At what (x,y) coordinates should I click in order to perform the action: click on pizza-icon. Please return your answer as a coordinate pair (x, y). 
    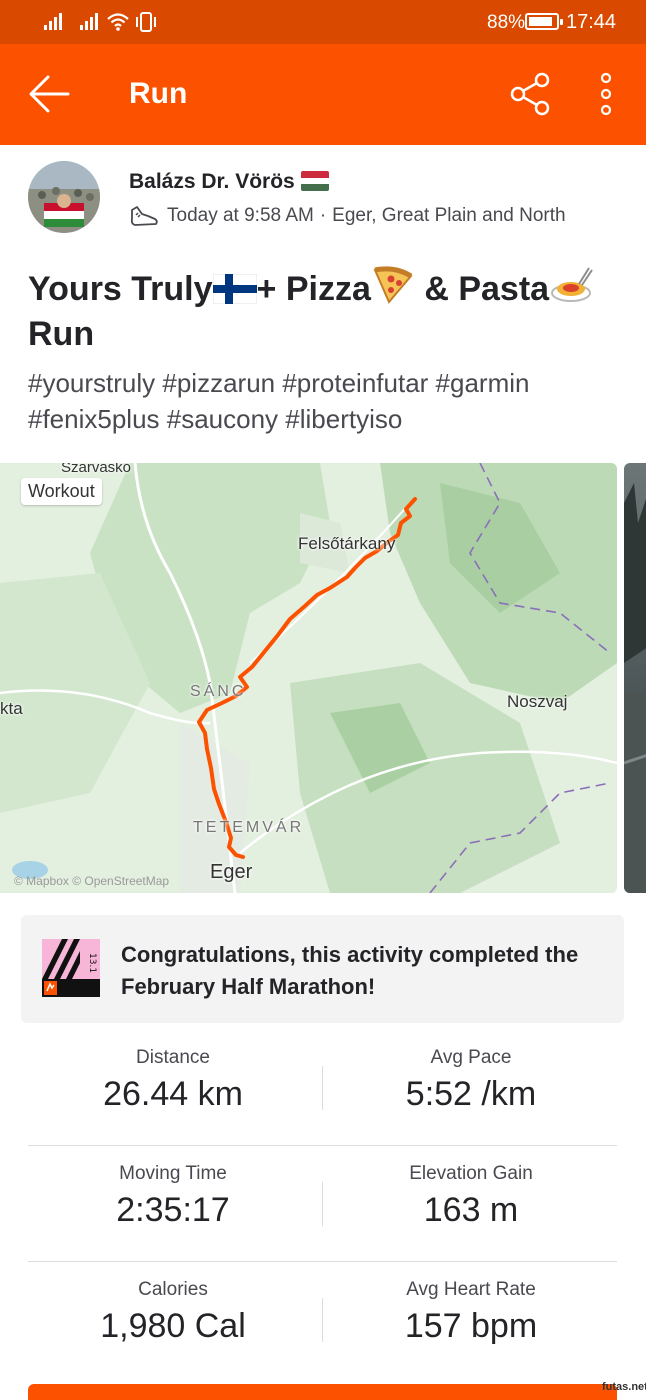
    Looking at the image, I should click on (393, 285).